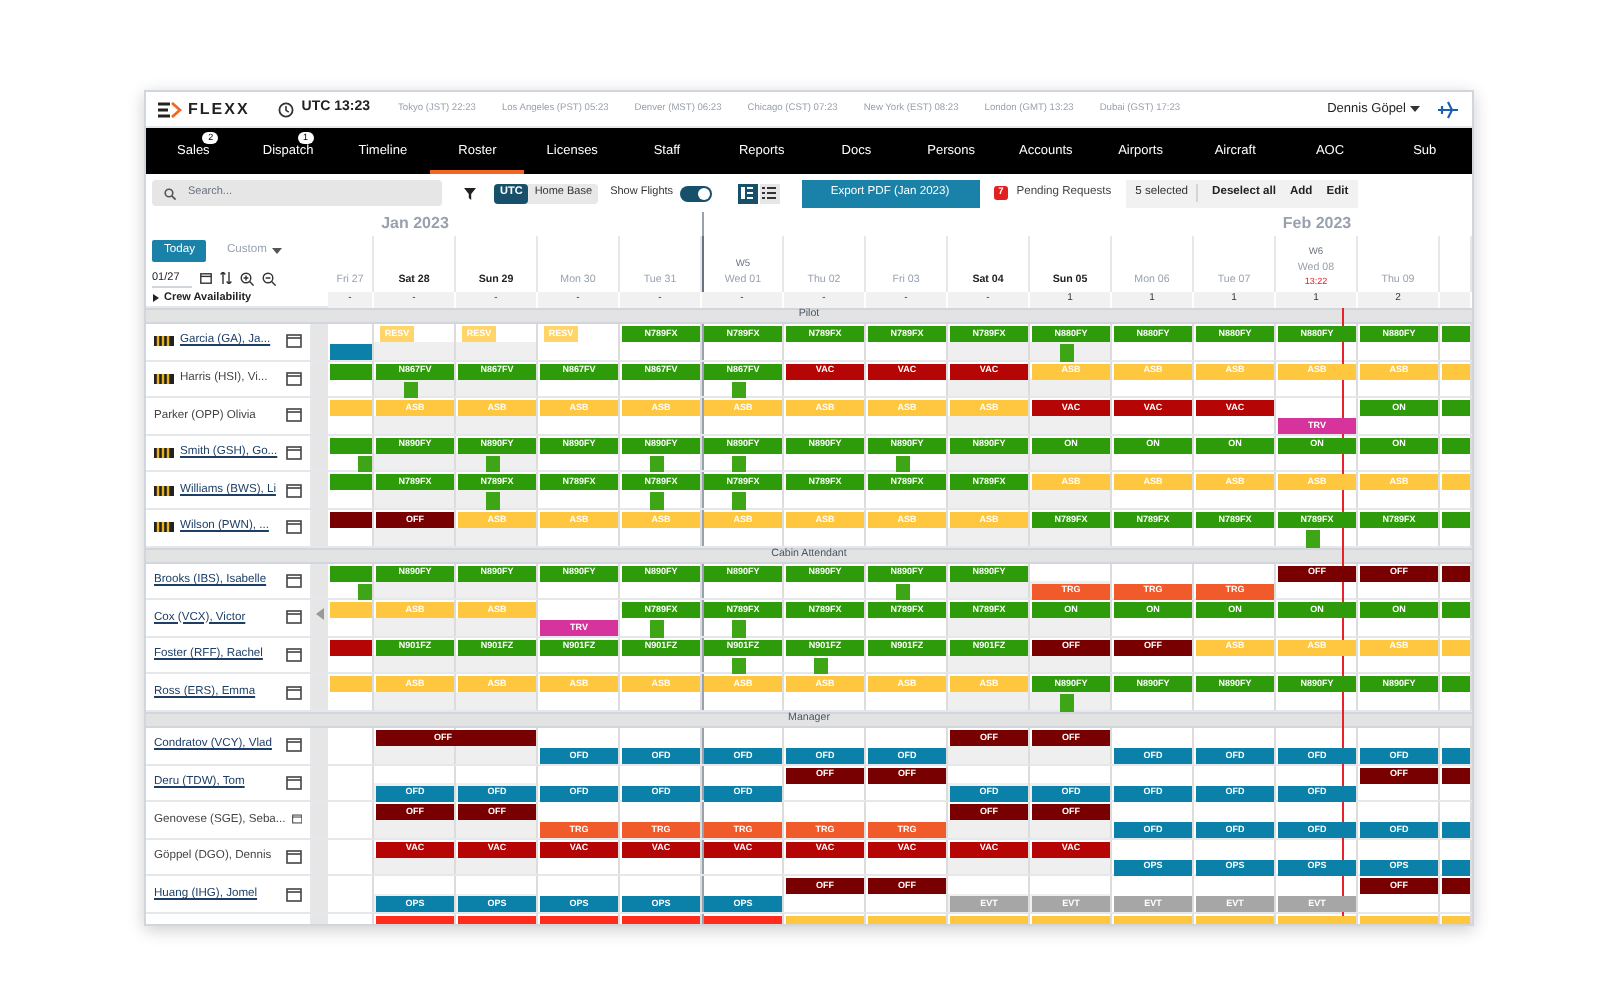 This screenshot has height=990, width=1600. I want to click on filter-icon, so click(470, 193).